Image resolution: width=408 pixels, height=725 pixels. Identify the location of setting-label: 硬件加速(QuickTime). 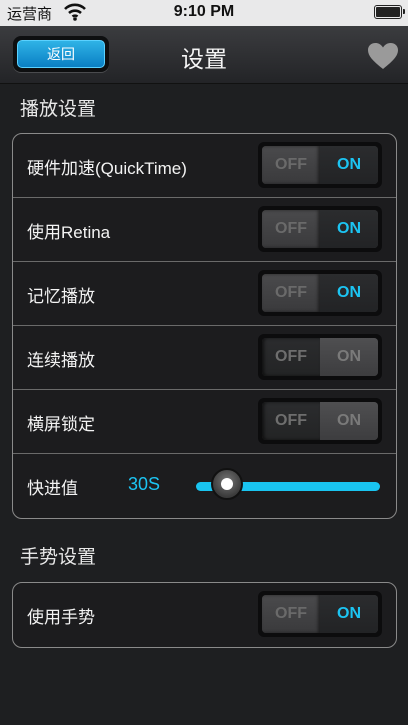
(107, 168).